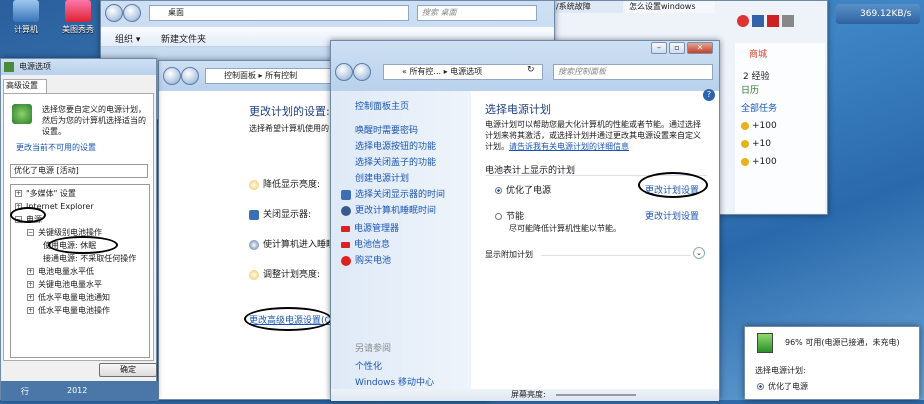 The image size is (924, 404). Describe the element at coordinates (758, 53) in the screenshot. I see `mall-link: 商城` at that location.